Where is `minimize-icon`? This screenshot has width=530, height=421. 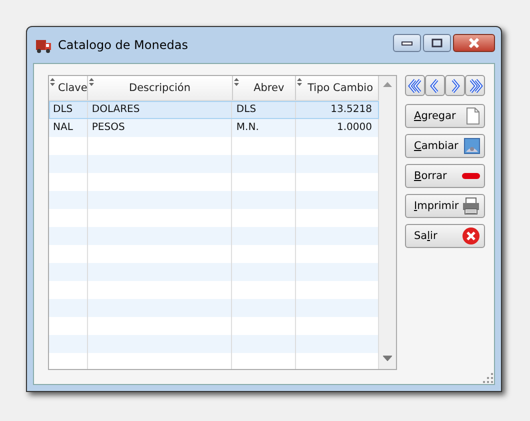 minimize-icon is located at coordinates (407, 43).